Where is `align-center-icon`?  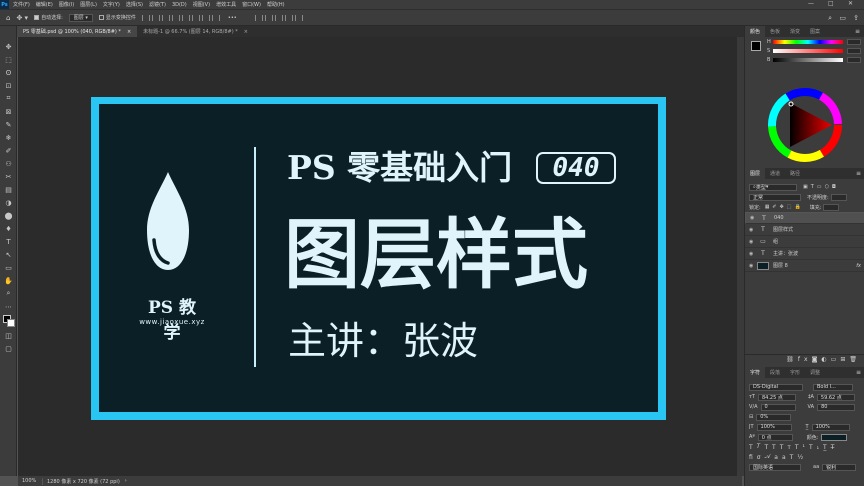
align-center-icon is located at coordinates (155, 17).